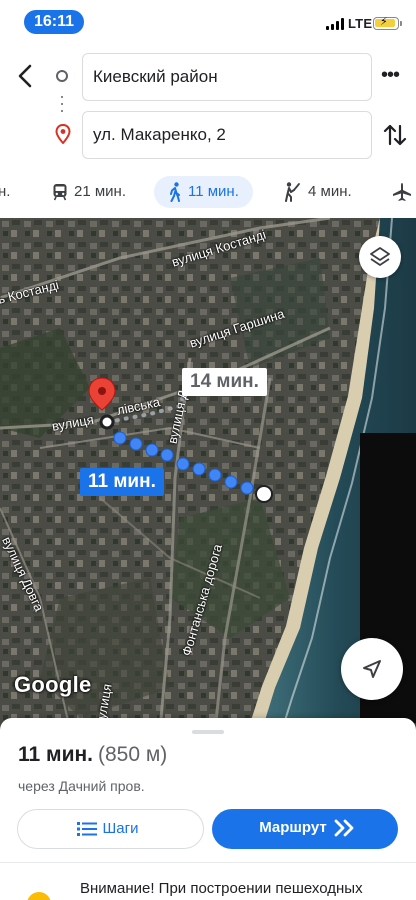  Describe the element at coordinates (360, 23) in the screenshot. I see `network-type: LTE` at that location.